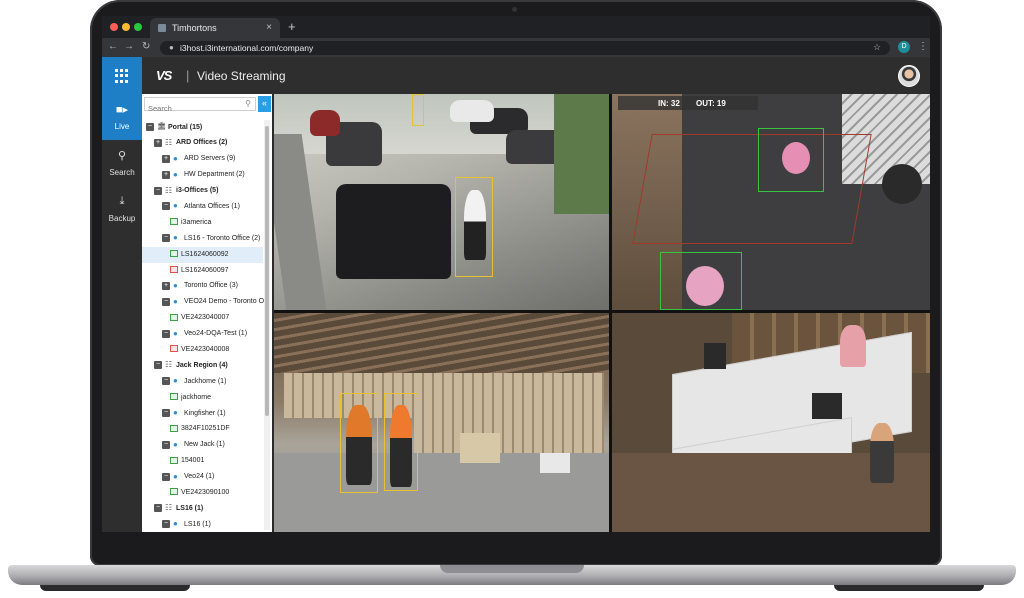  I want to click on curb, so click(300, 222).